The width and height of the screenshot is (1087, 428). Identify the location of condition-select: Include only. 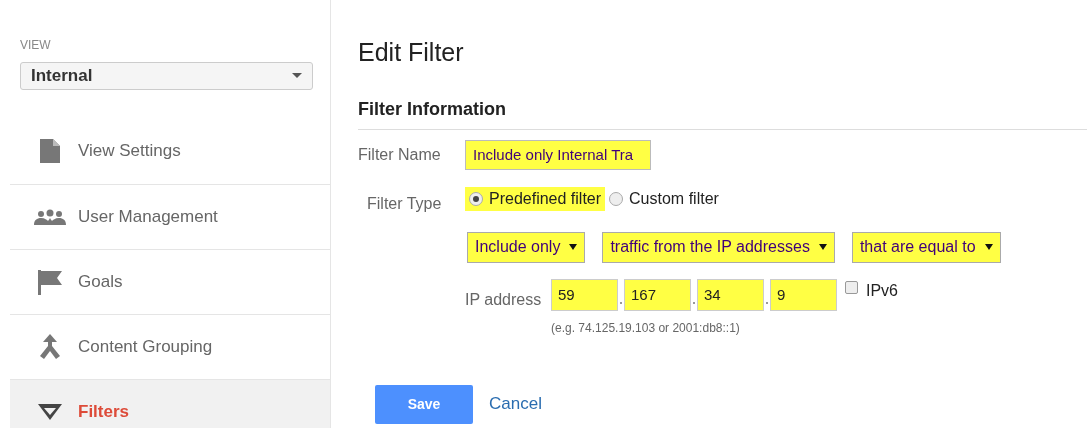
(526, 247).